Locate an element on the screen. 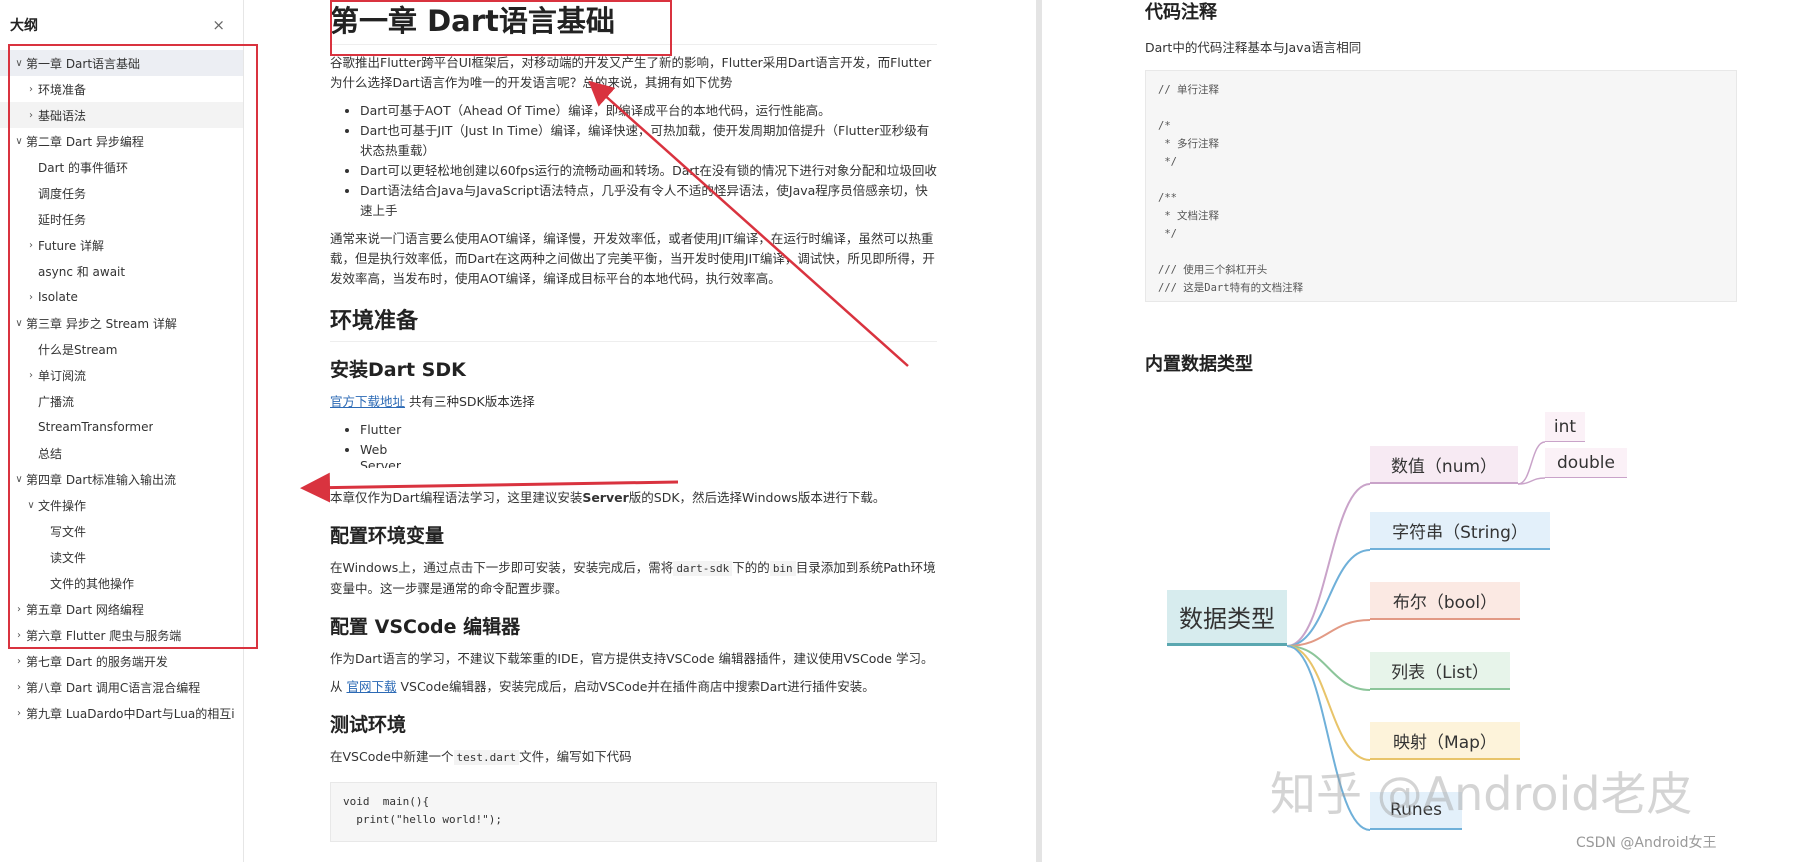 The height and width of the screenshot is (862, 1796). outline-item-label: 第八章 Dart 调用C语言混合编程 is located at coordinates (113, 687).